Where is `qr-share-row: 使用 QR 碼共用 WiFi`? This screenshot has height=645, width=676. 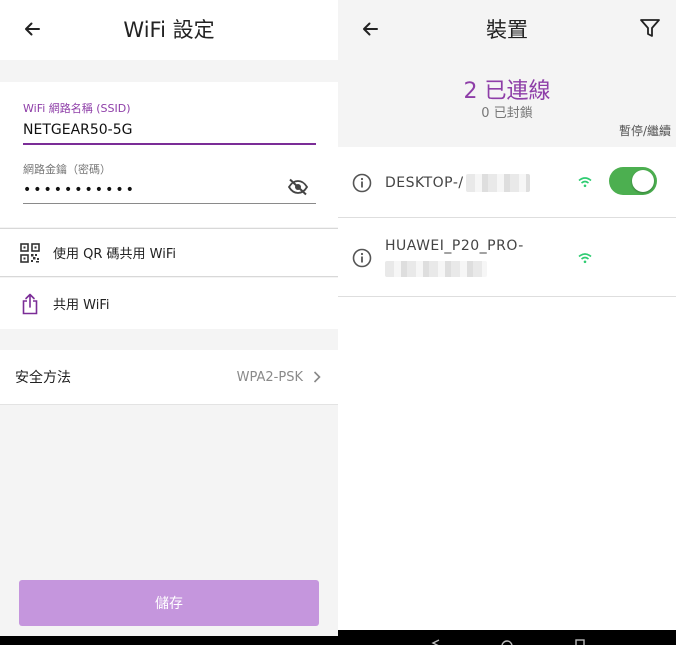
qr-share-row: 使用 QR 碼共用 WiFi is located at coordinates (169, 252).